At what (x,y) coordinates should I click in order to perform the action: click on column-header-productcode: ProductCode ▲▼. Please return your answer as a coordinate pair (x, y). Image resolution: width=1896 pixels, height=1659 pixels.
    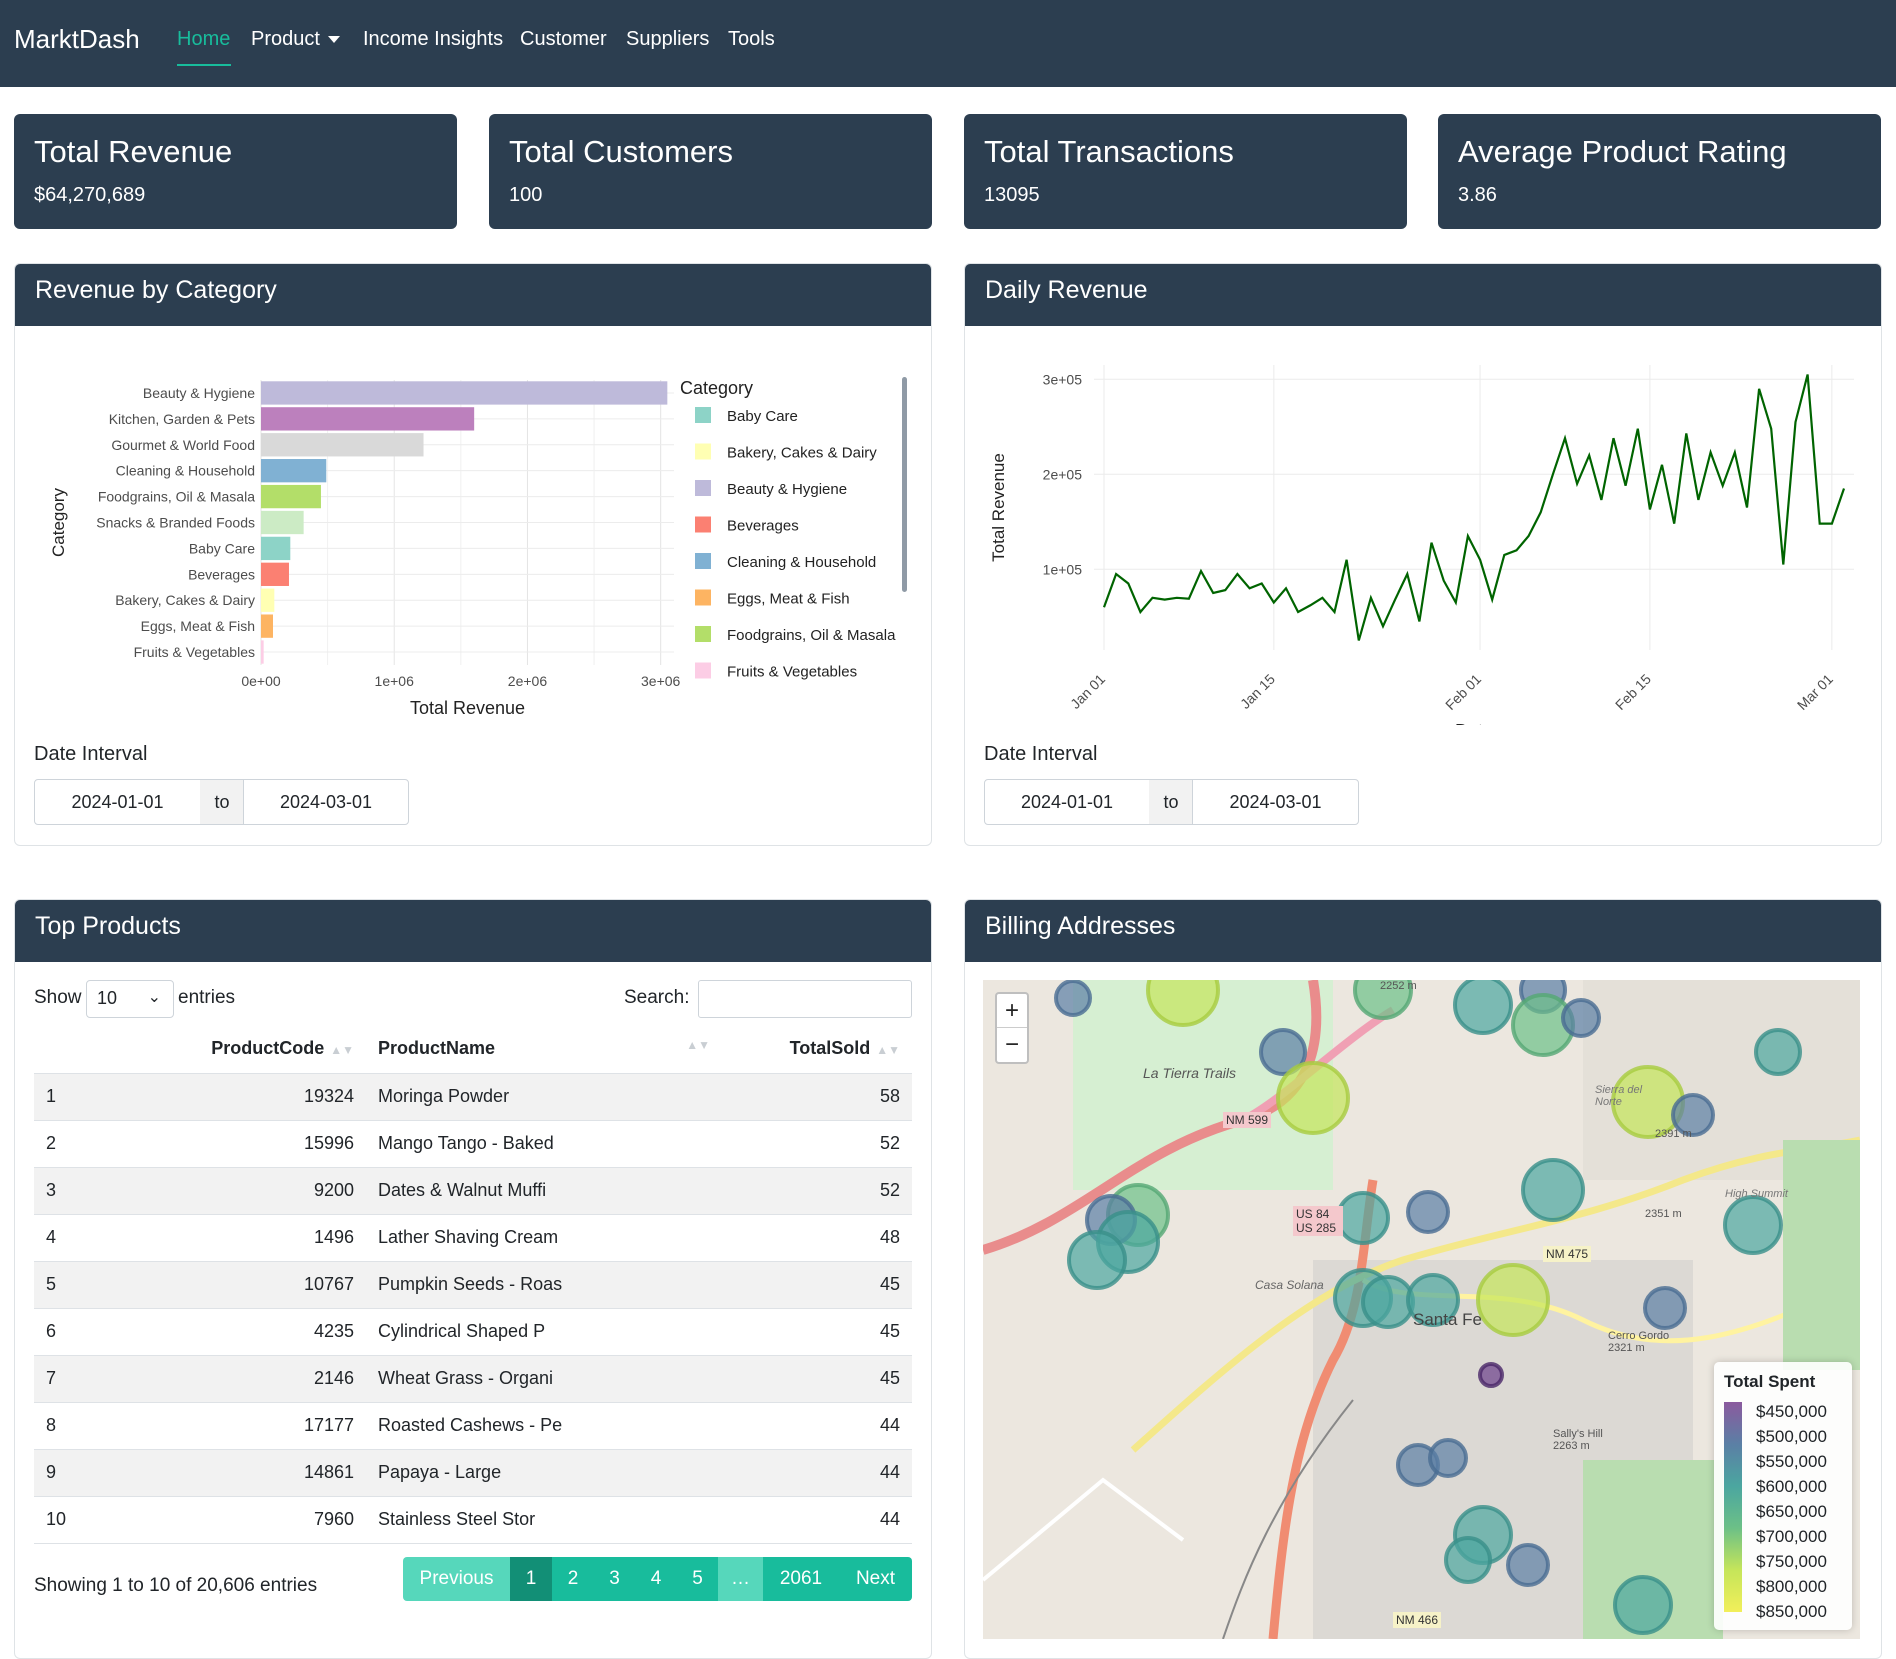
    Looking at the image, I should click on (235, 1049).